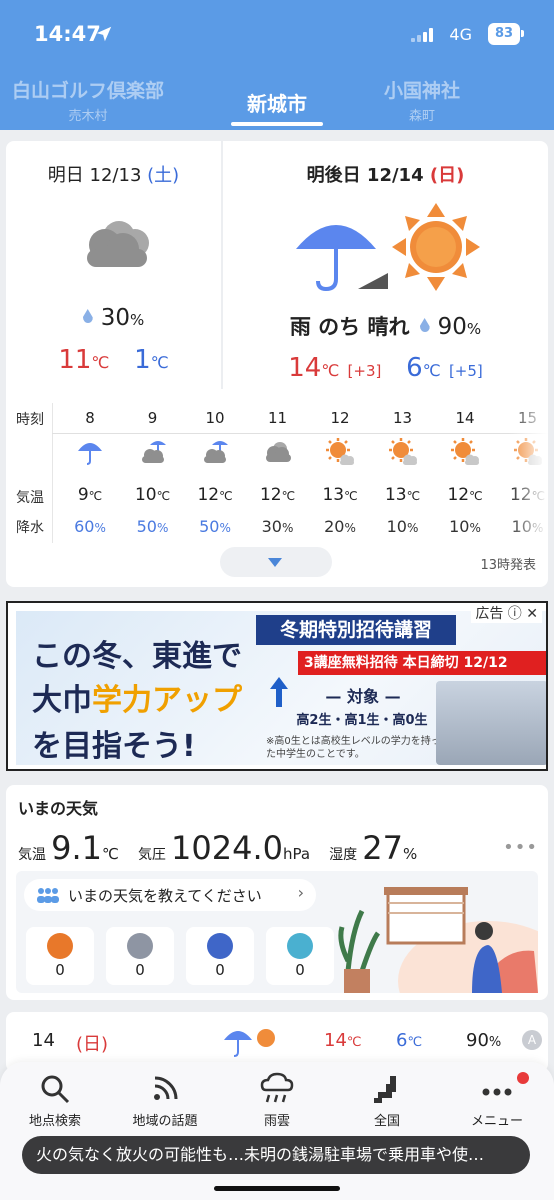 The width and height of the screenshot is (554, 1200). What do you see at coordinates (497, 1100) in the screenshot?
I see `nav-menu: メニュー` at bounding box center [497, 1100].